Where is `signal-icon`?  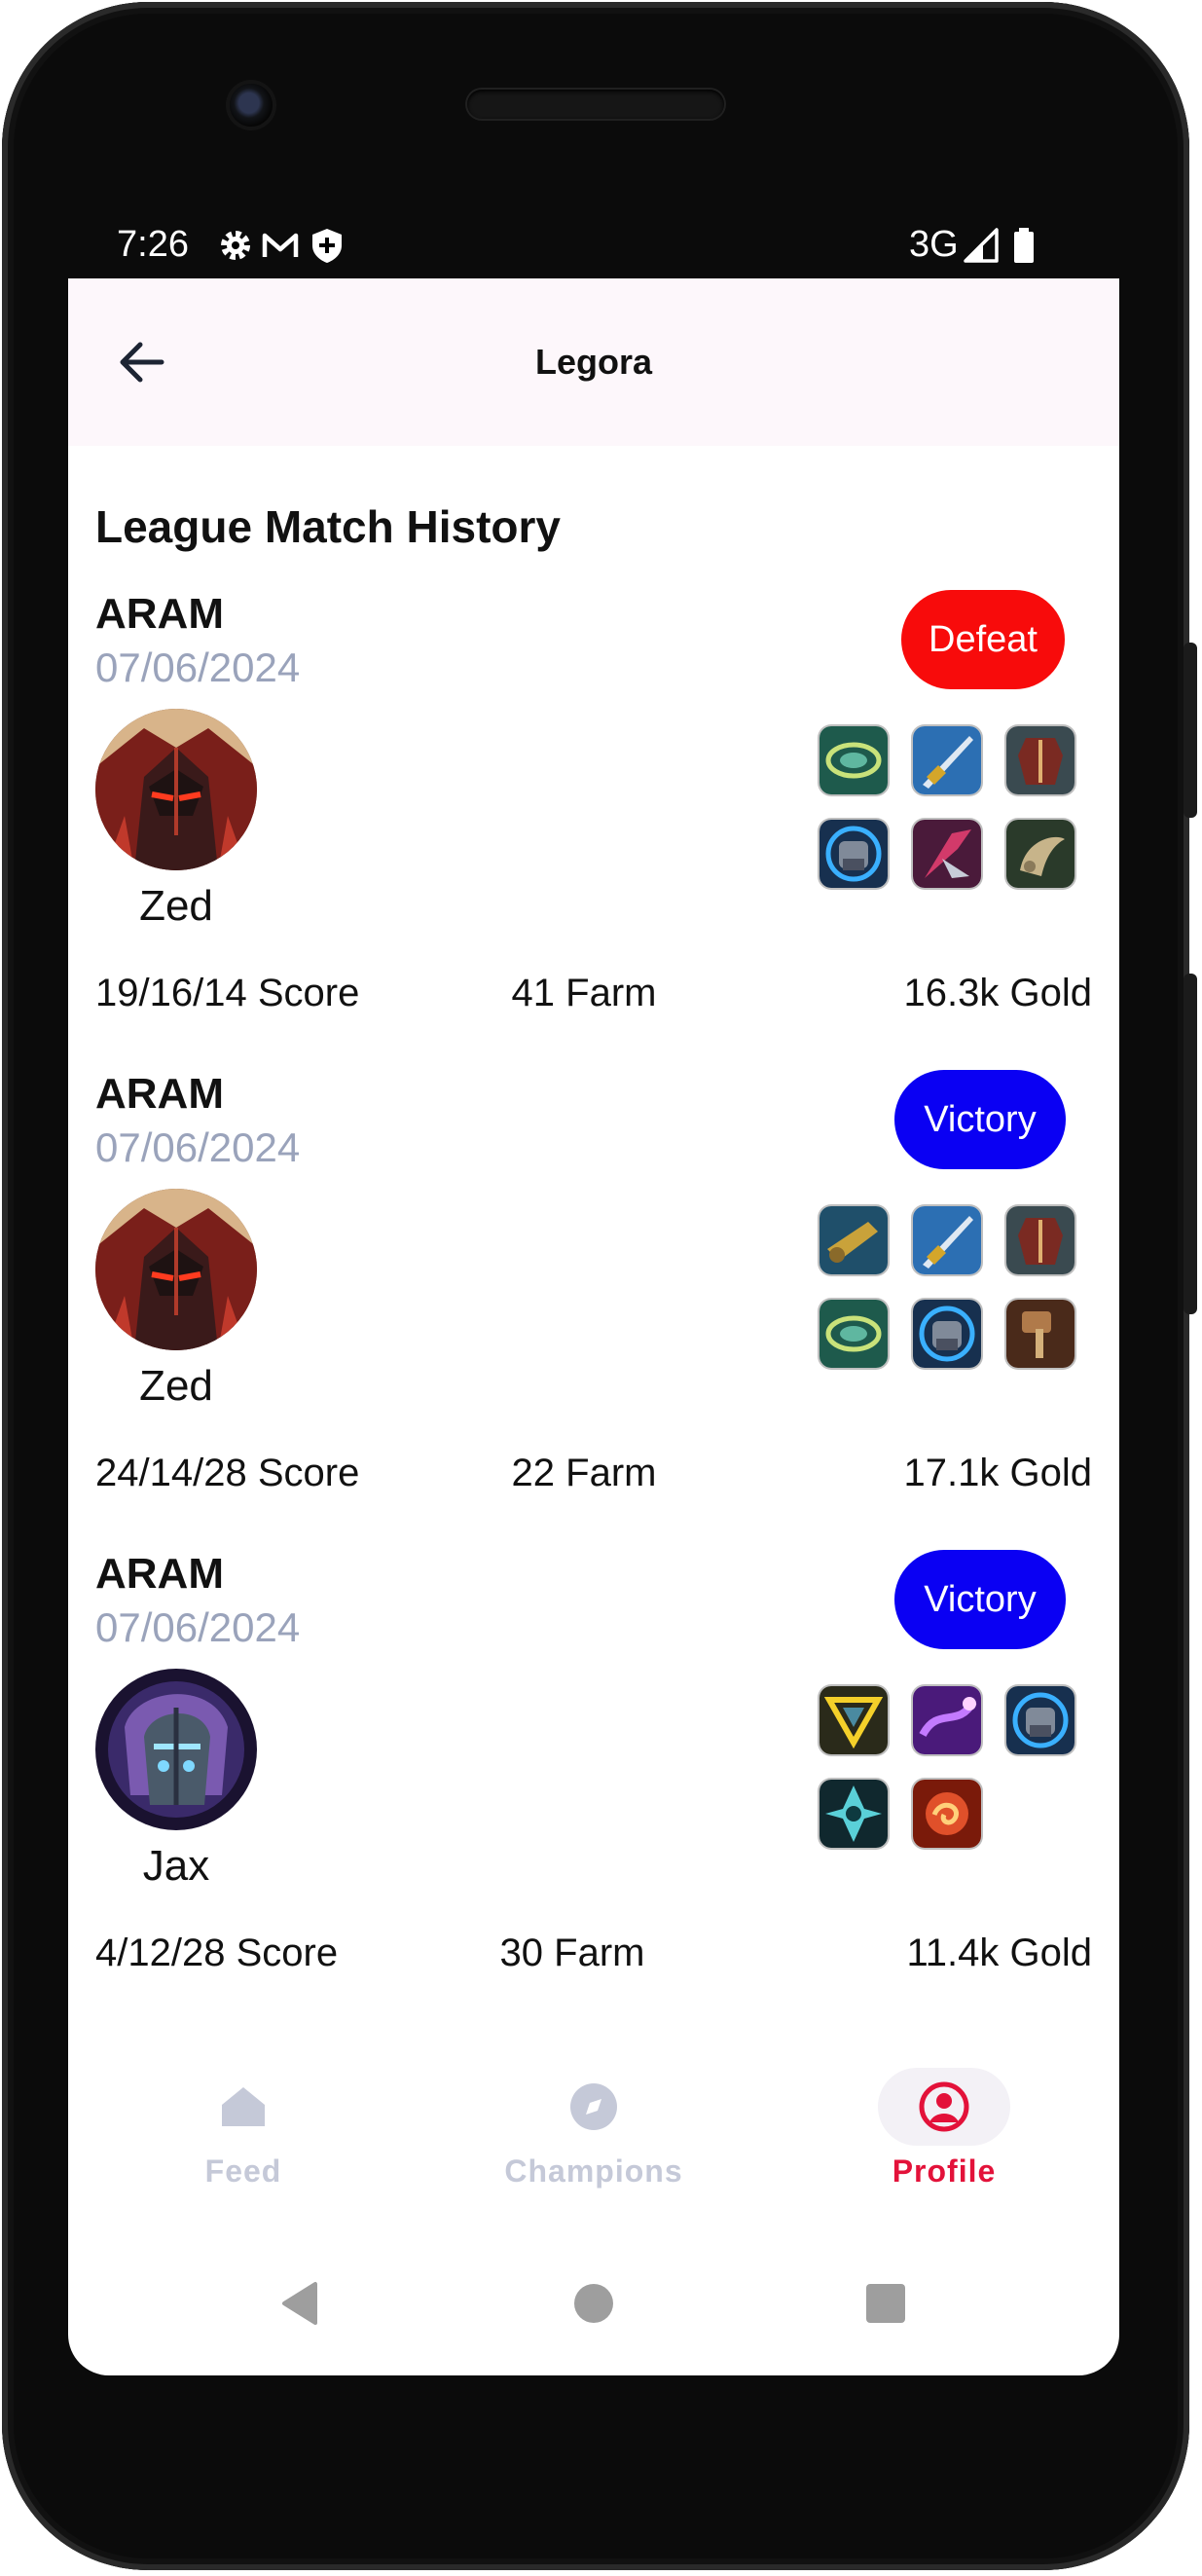 signal-icon is located at coordinates (981, 245).